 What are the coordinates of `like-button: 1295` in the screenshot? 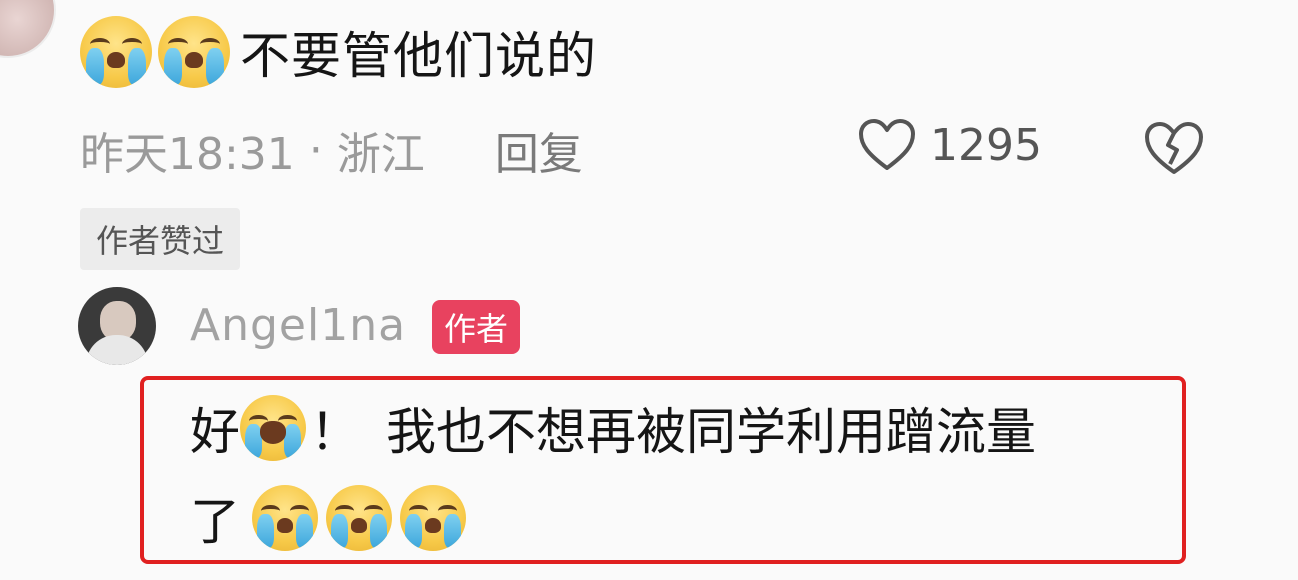 It's located at (950, 145).